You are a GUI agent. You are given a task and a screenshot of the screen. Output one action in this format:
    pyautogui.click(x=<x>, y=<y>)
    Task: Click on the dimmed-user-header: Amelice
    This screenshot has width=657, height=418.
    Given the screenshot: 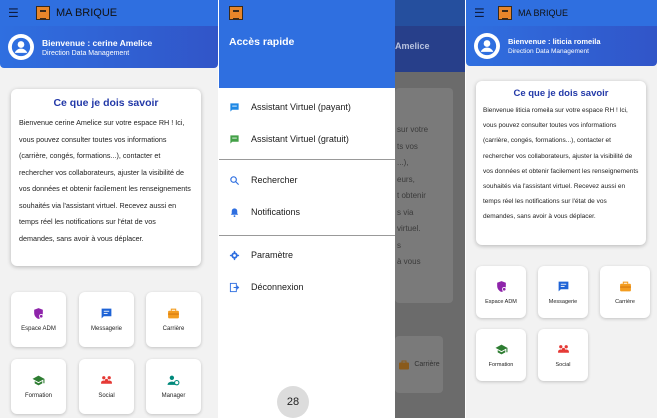 What is the action you would take?
    pyautogui.click(x=430, y=49)
    